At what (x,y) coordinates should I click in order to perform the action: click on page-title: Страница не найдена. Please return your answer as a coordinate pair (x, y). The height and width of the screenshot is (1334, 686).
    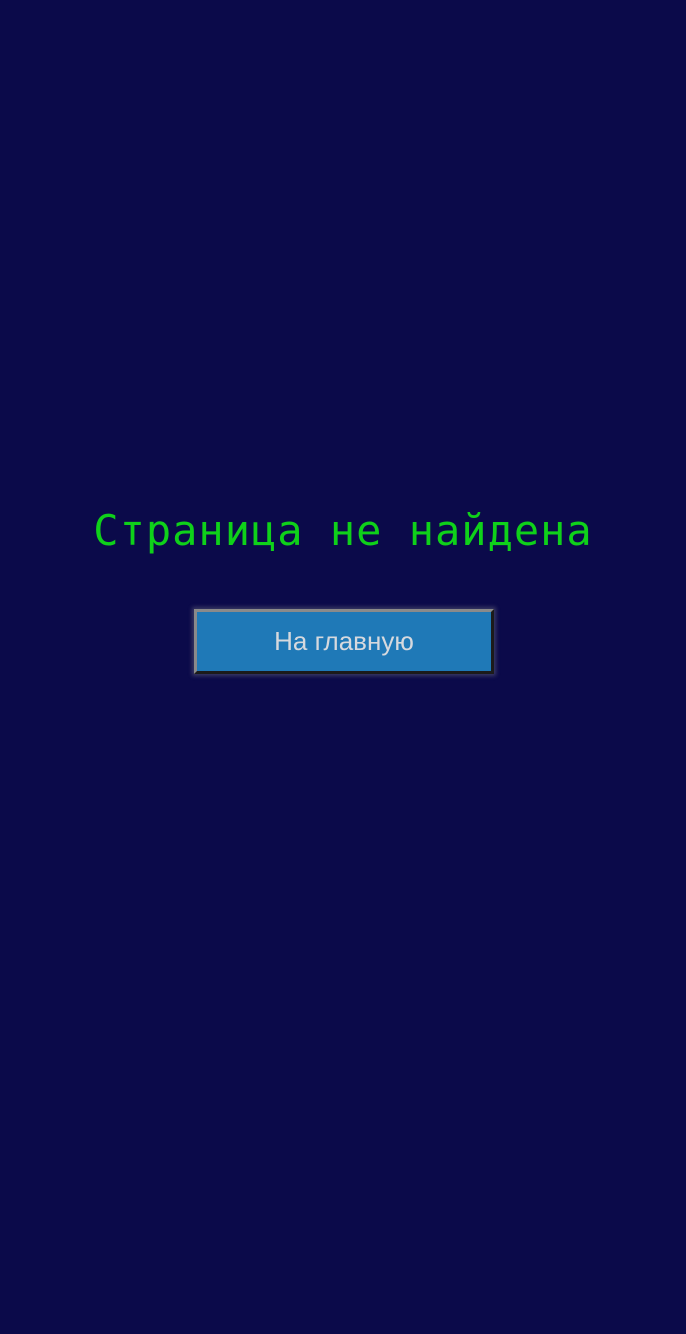
    Looking at the image, I should click on (343, 530).